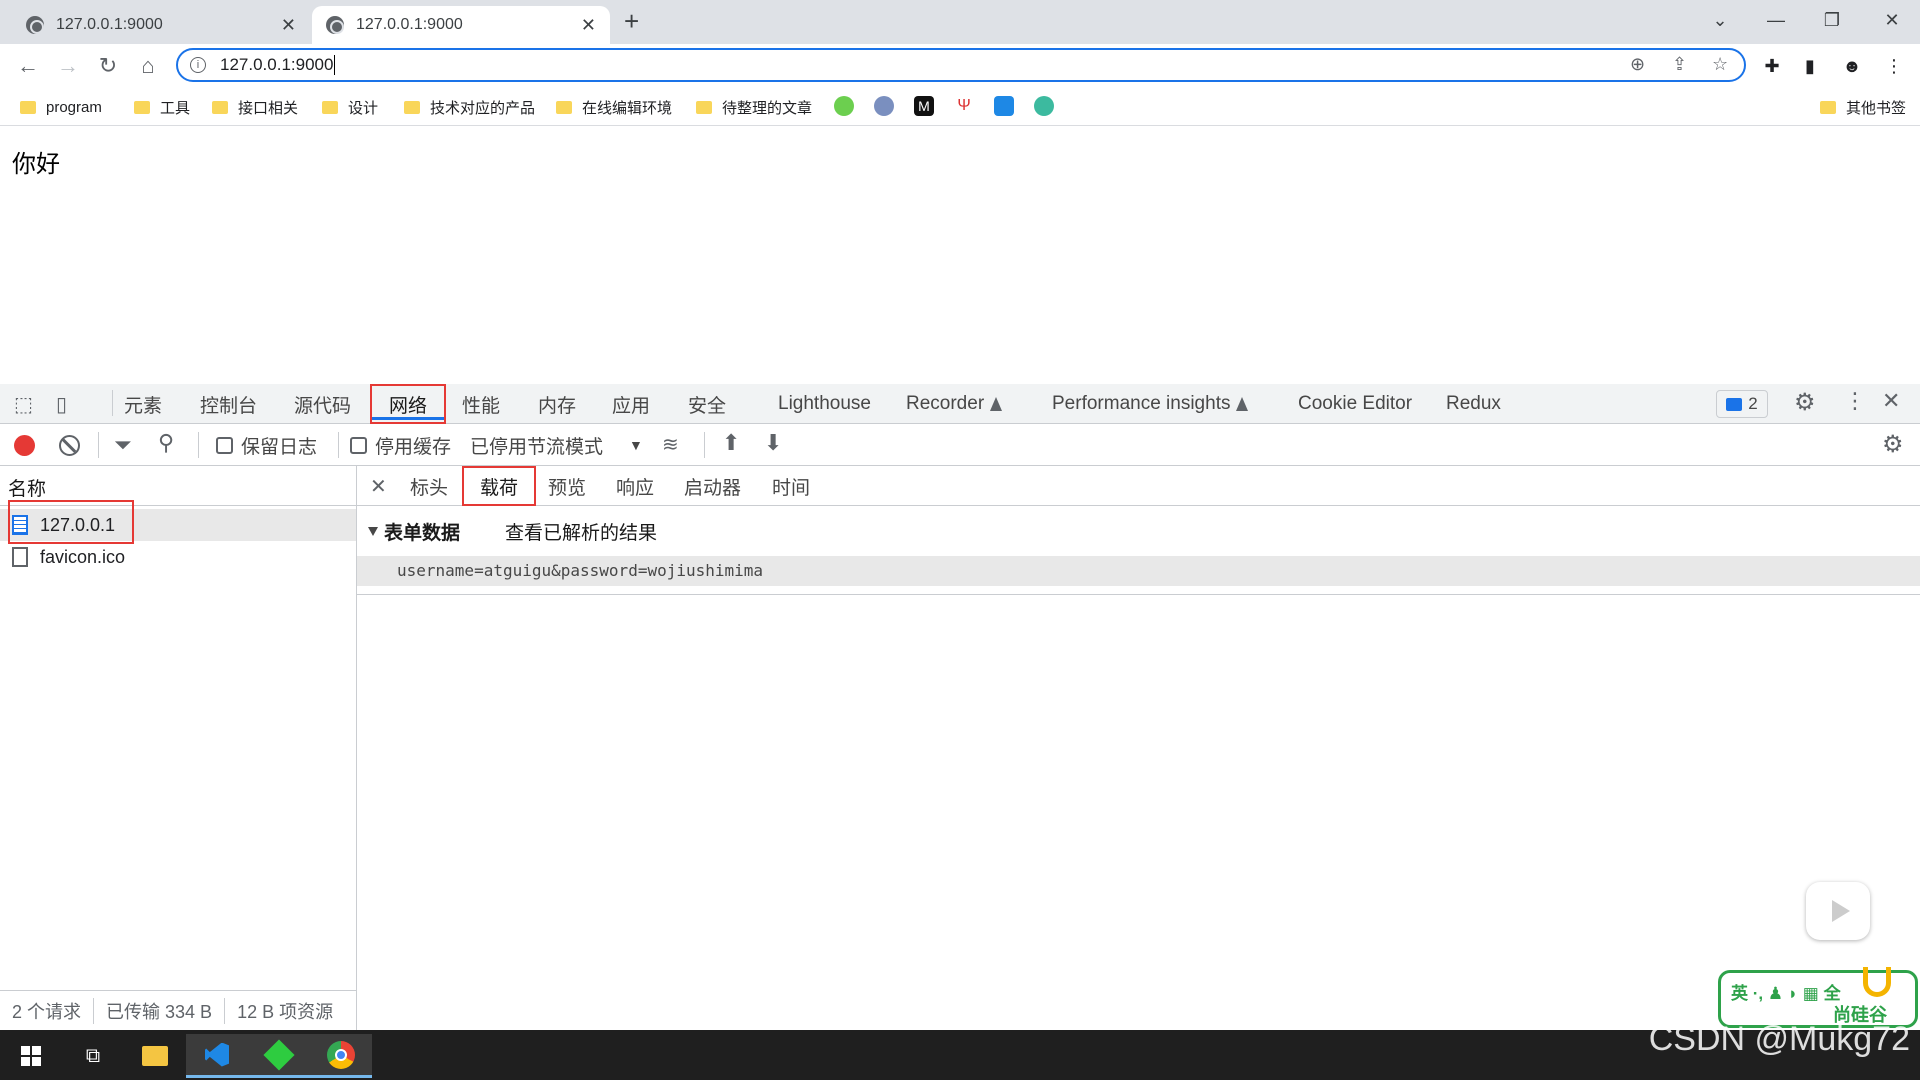  Describe the element at coordinates (175, 108) in the screenshot. I see `bookmark-label: 工具` at that location.